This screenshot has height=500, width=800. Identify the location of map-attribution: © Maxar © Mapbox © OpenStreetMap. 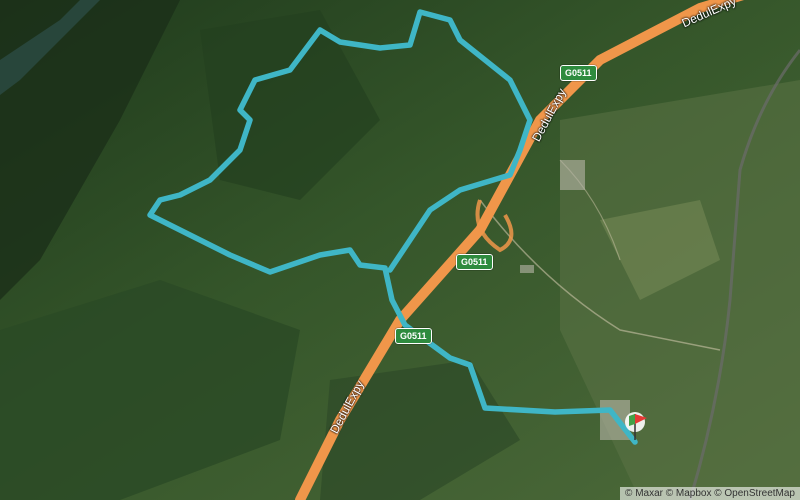
(710, 493).